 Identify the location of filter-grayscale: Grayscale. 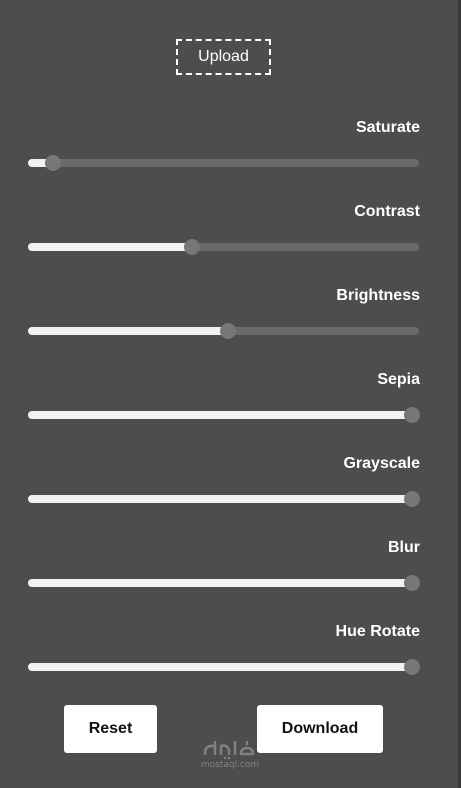
(230, 496).